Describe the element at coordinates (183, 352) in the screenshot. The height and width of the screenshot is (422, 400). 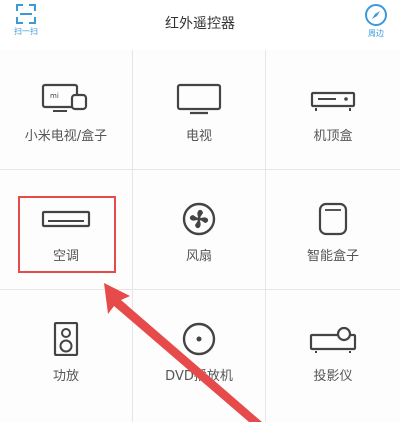
I see `pointer-arrow` at that location.